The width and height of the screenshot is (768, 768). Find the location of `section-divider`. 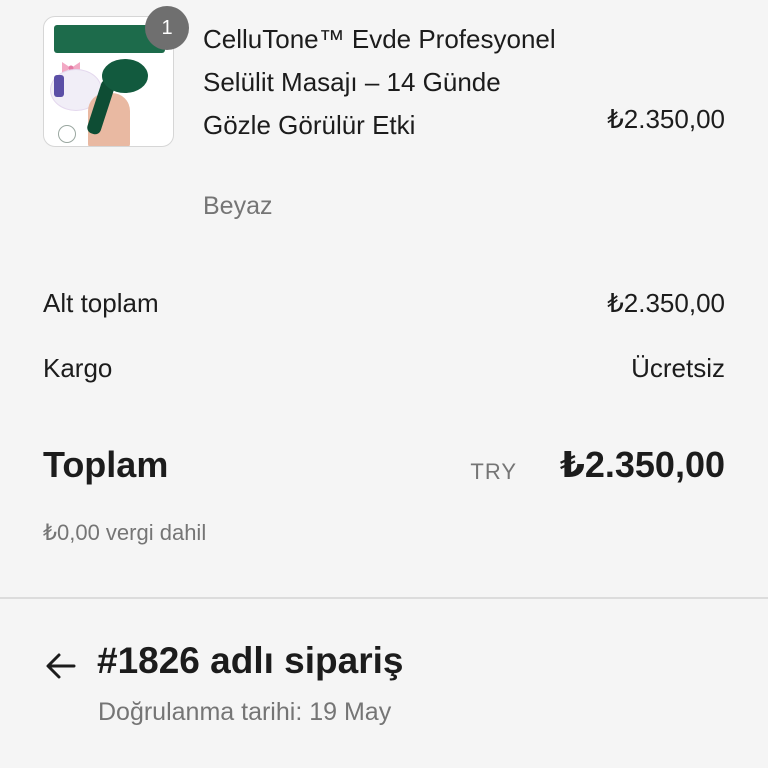

section-divider is located at coordinates (384, 598).